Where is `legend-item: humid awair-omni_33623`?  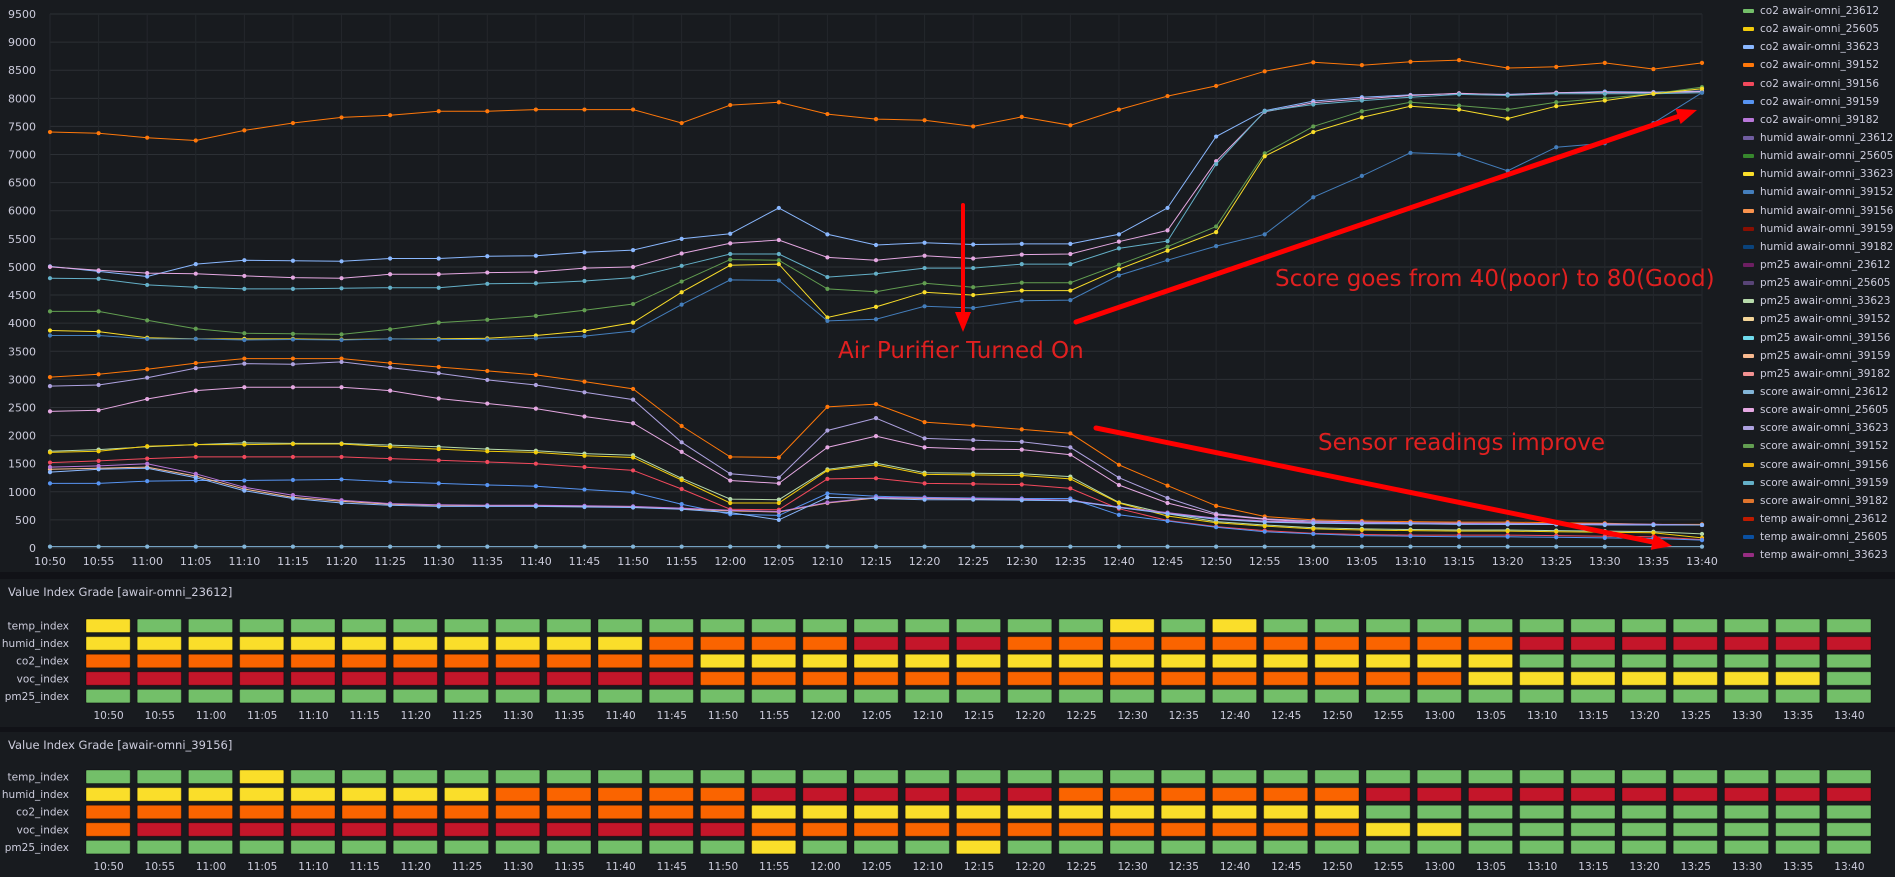
legend-item: humid awair-omni_33623 is located at coordinates (1818, 174).